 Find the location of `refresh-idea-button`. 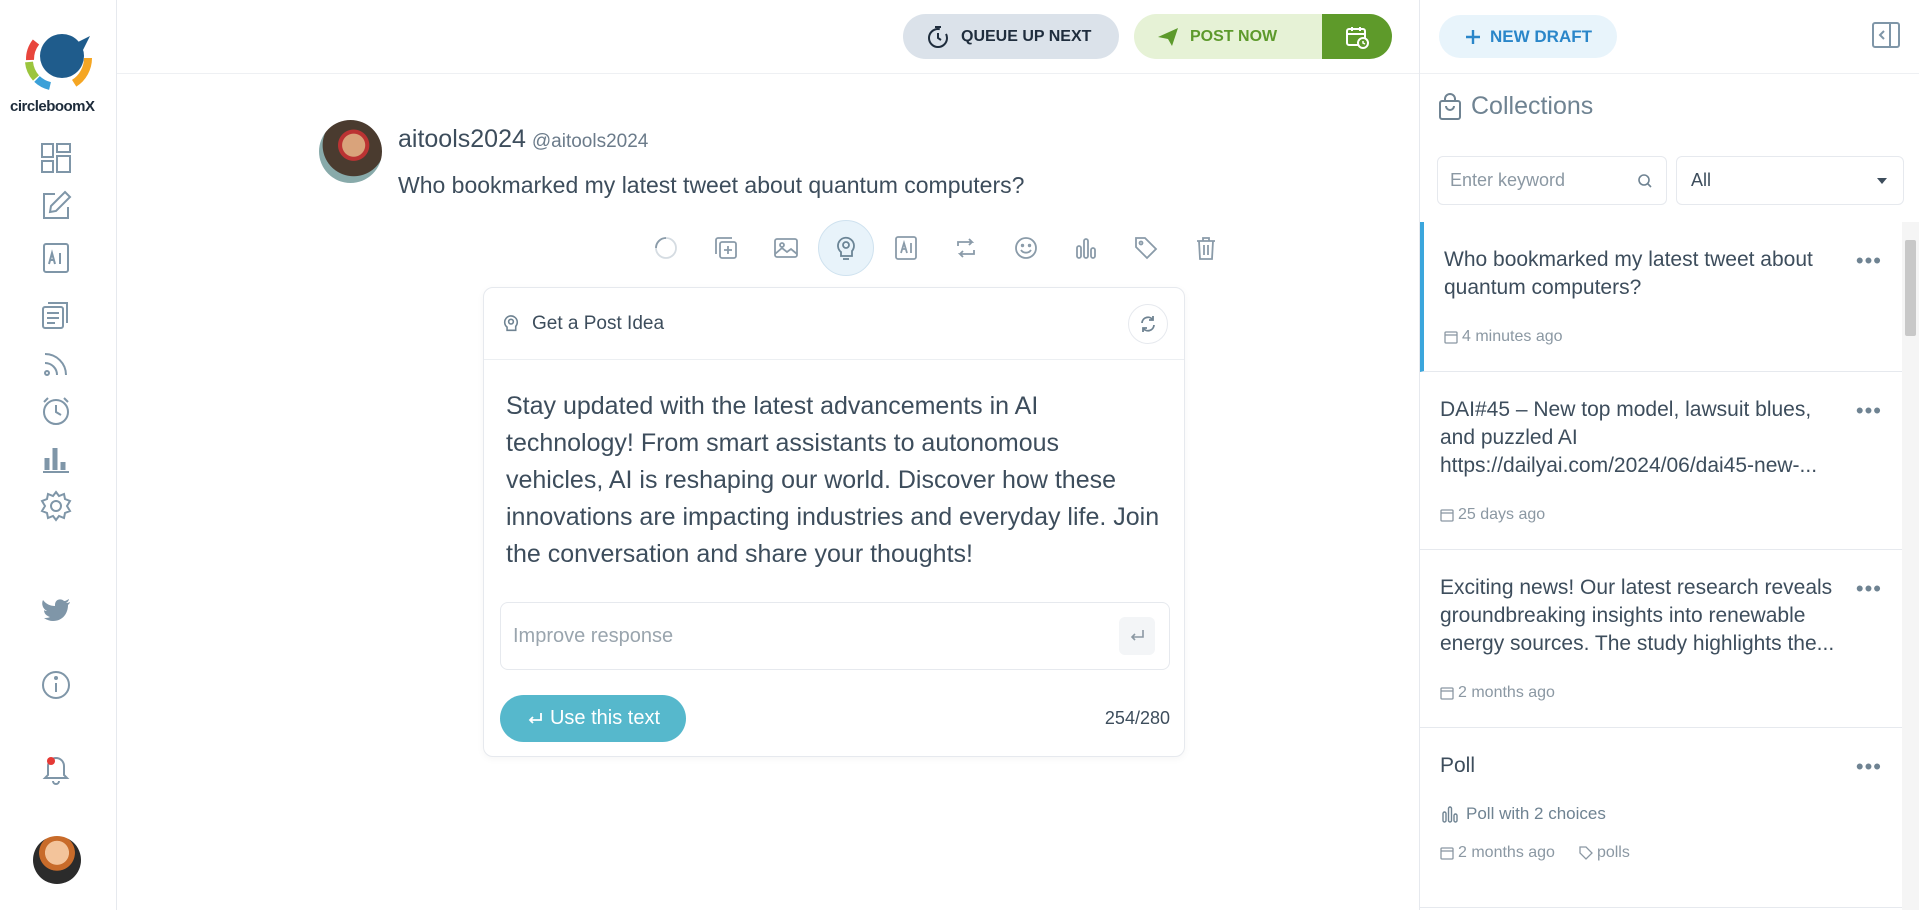

refresh-idea-button is located at coordinates (1148, 324).